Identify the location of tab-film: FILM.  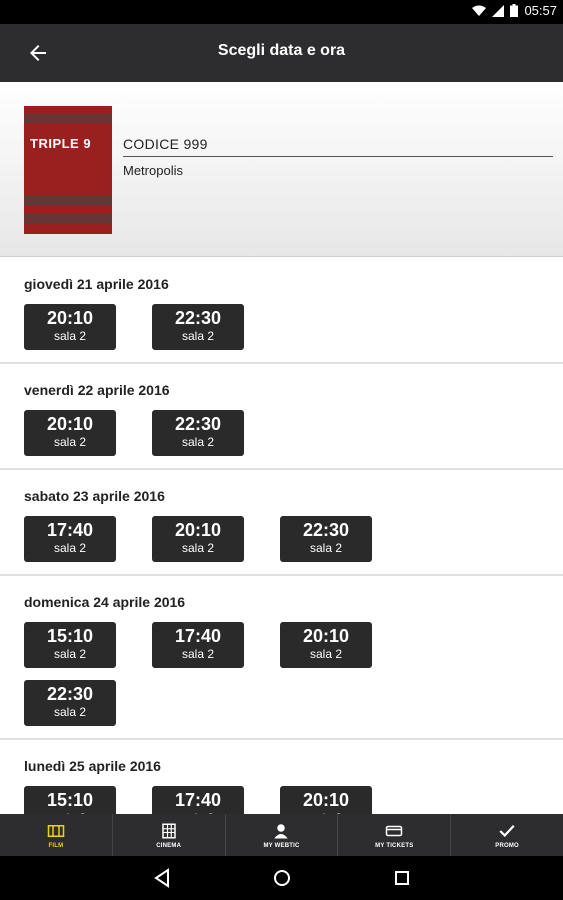
(56, 835).